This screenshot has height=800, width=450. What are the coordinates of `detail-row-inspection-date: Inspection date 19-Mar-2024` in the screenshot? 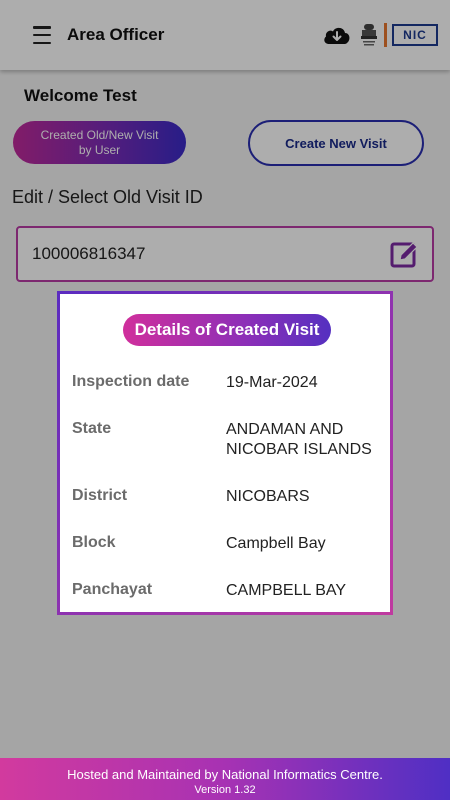 It's located at (228, 383).